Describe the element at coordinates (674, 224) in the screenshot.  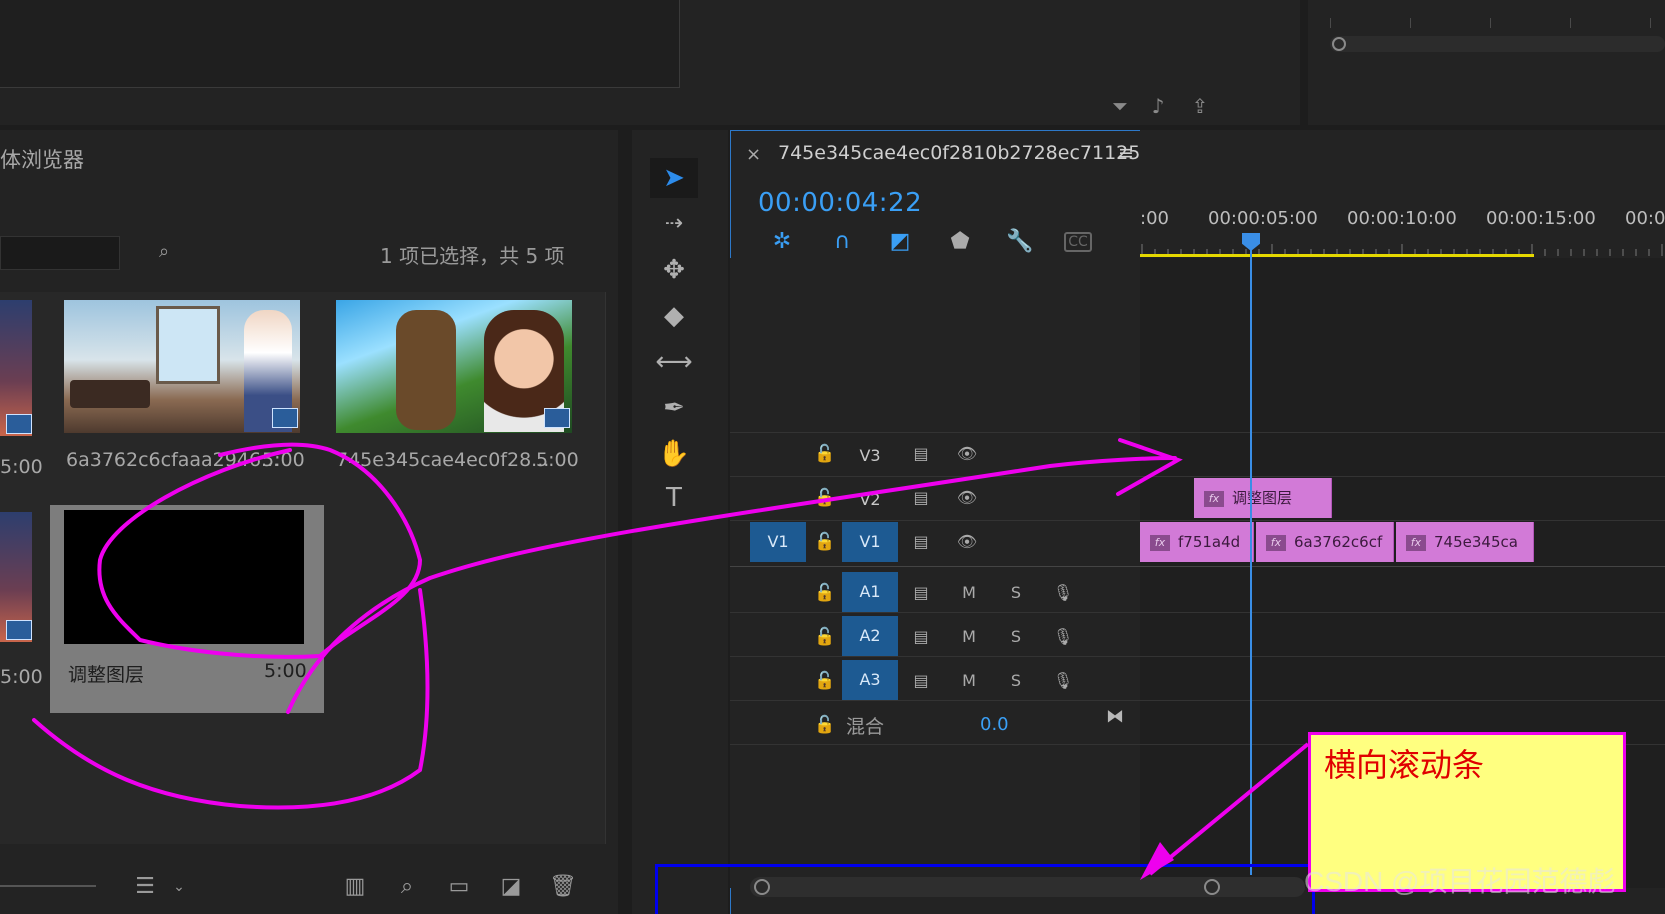
I see `track-select-tool-icon: ⇢` at that location.